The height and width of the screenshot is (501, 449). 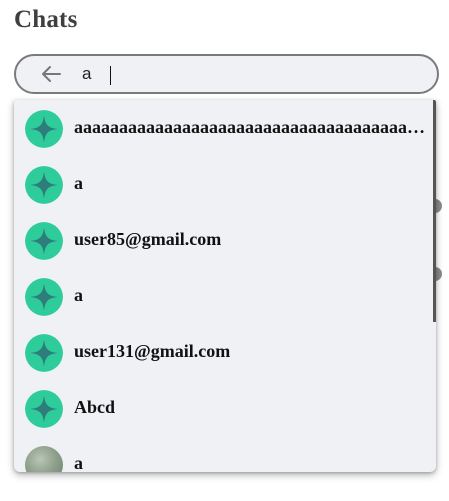 What do you see at coordinates (44, 459) in the screenshot?
I see `photo-avatar-icon` at bounding box center [44, 459].